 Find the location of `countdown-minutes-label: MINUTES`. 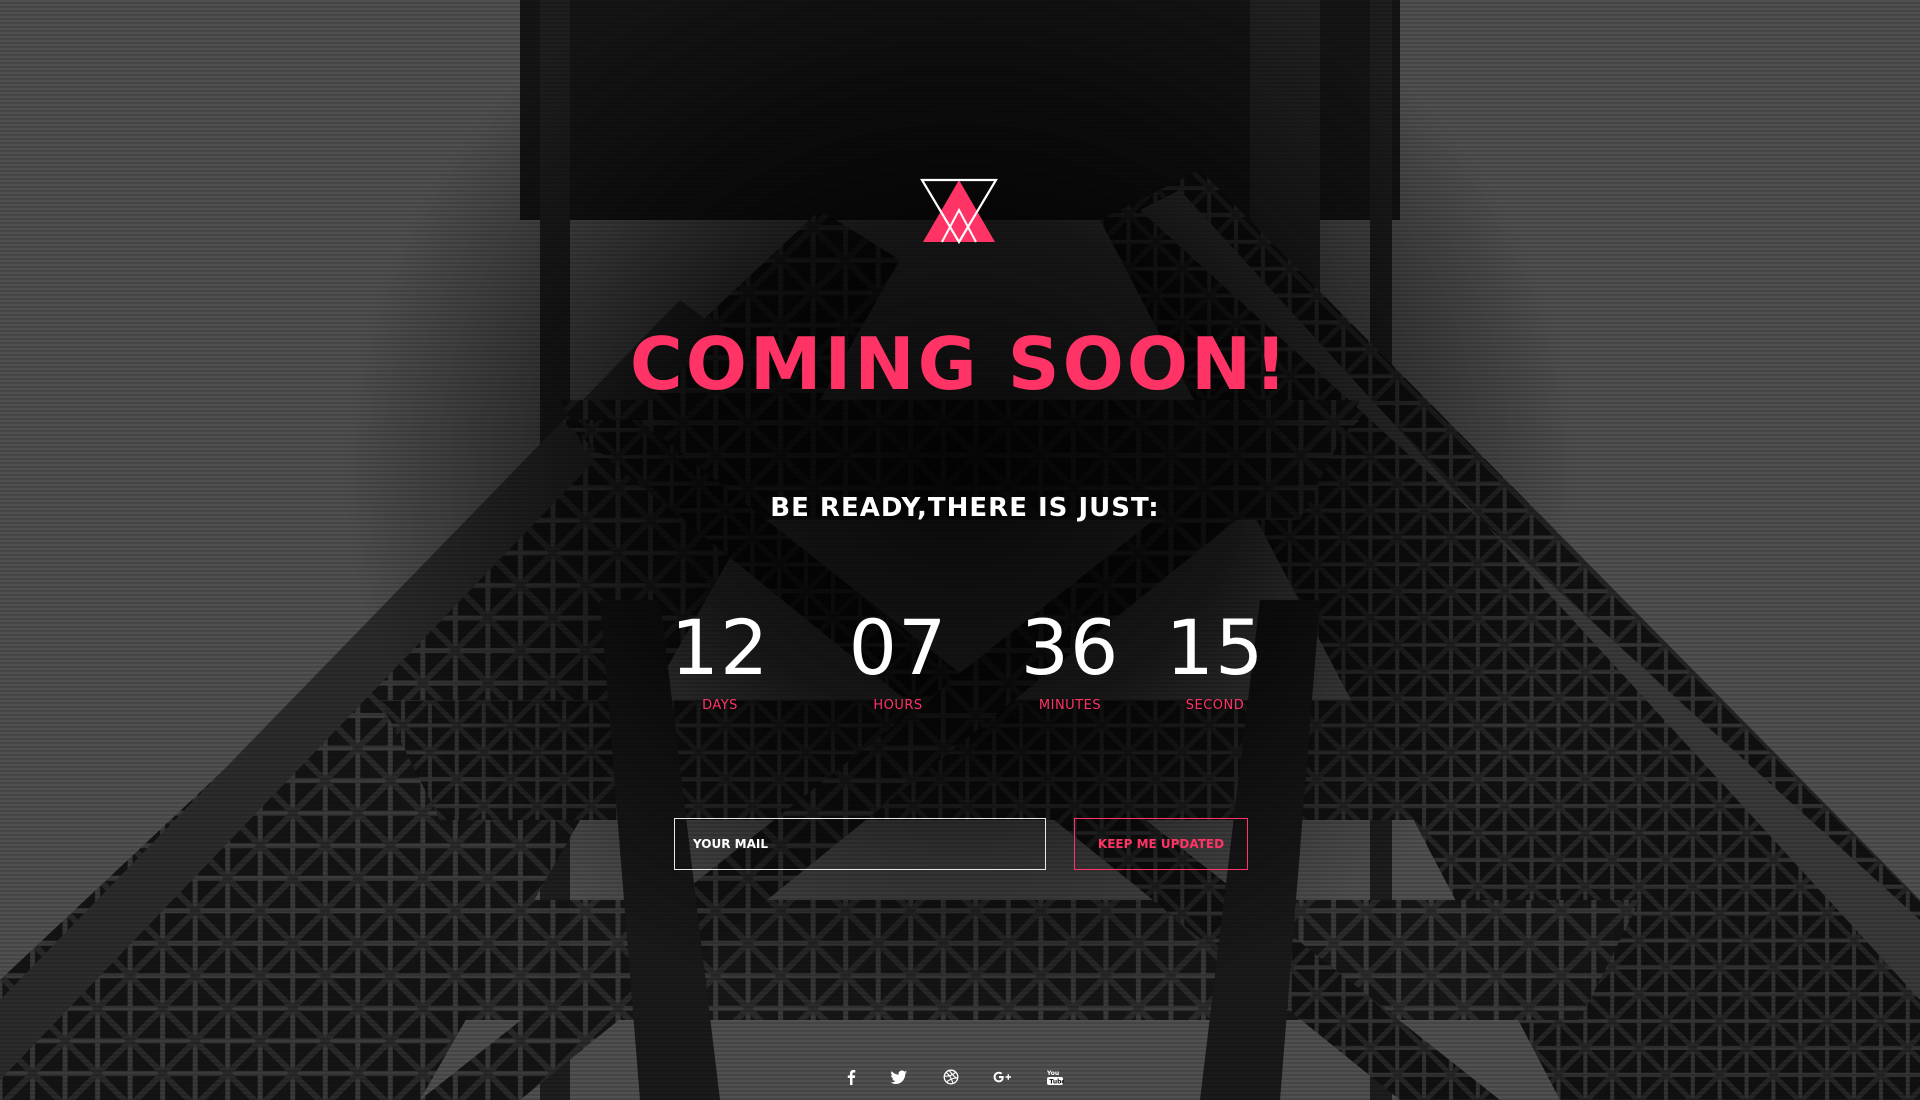

countdown-minutes-label: MINUTES is located at coordinates (1070, 705).